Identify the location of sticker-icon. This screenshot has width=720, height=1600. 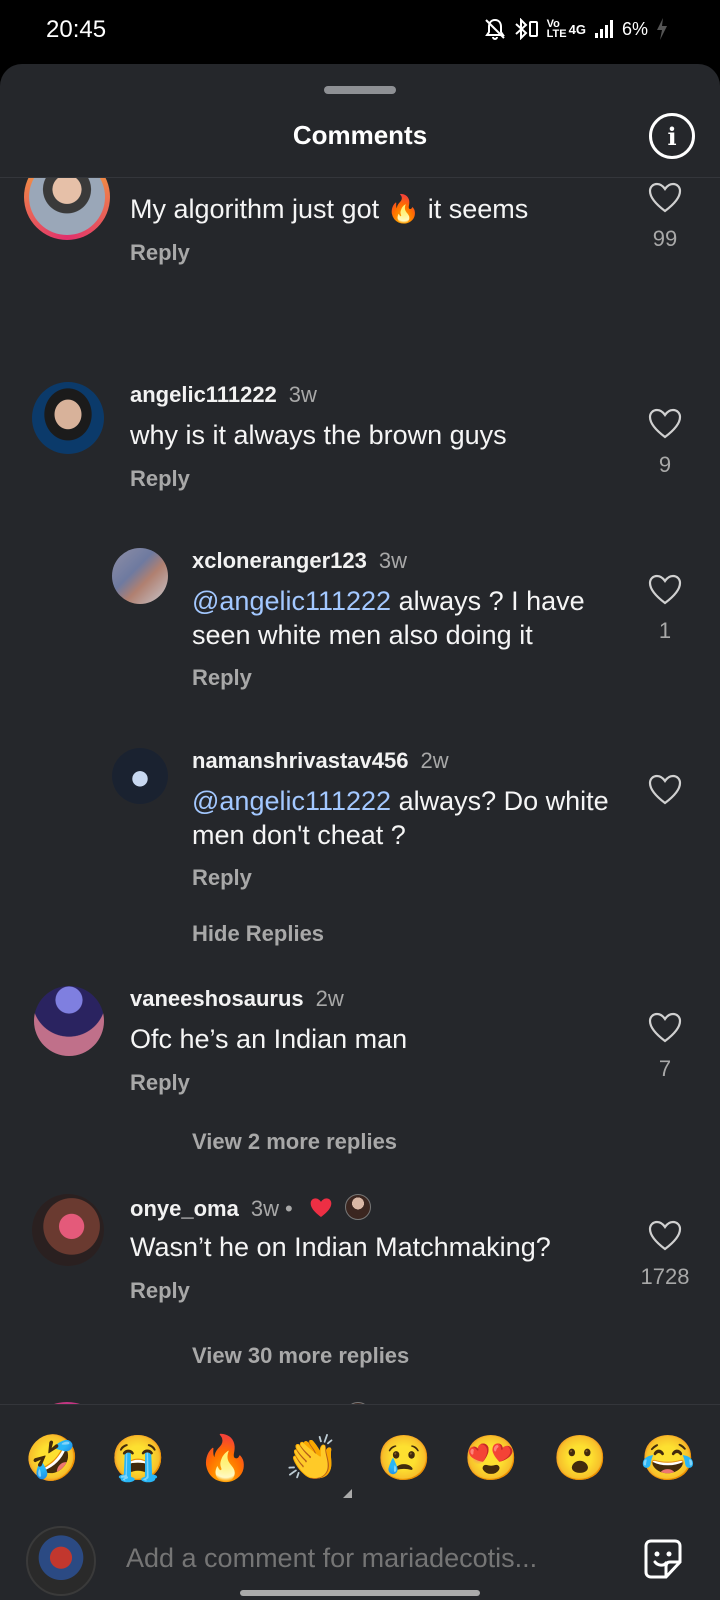
(663, 1559).